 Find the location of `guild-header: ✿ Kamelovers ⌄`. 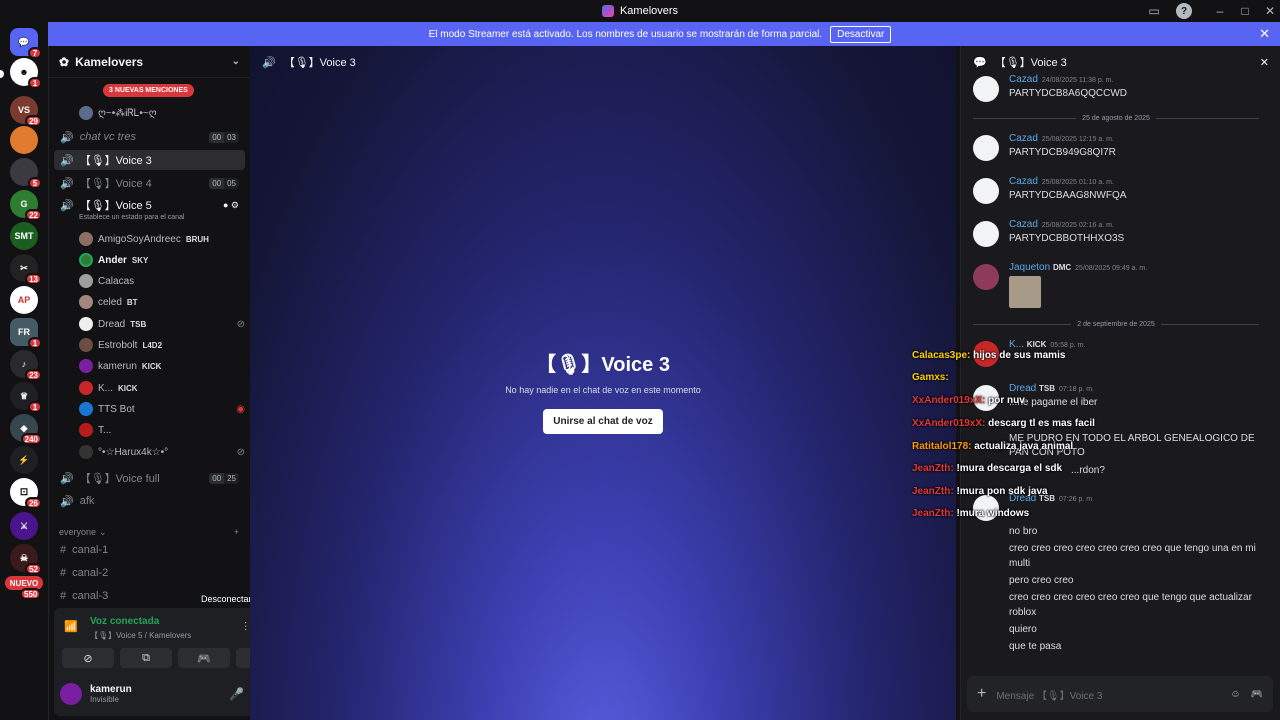

guild-header: ✿ Kamelovers ⌄ is located at coordinates (149, 62).